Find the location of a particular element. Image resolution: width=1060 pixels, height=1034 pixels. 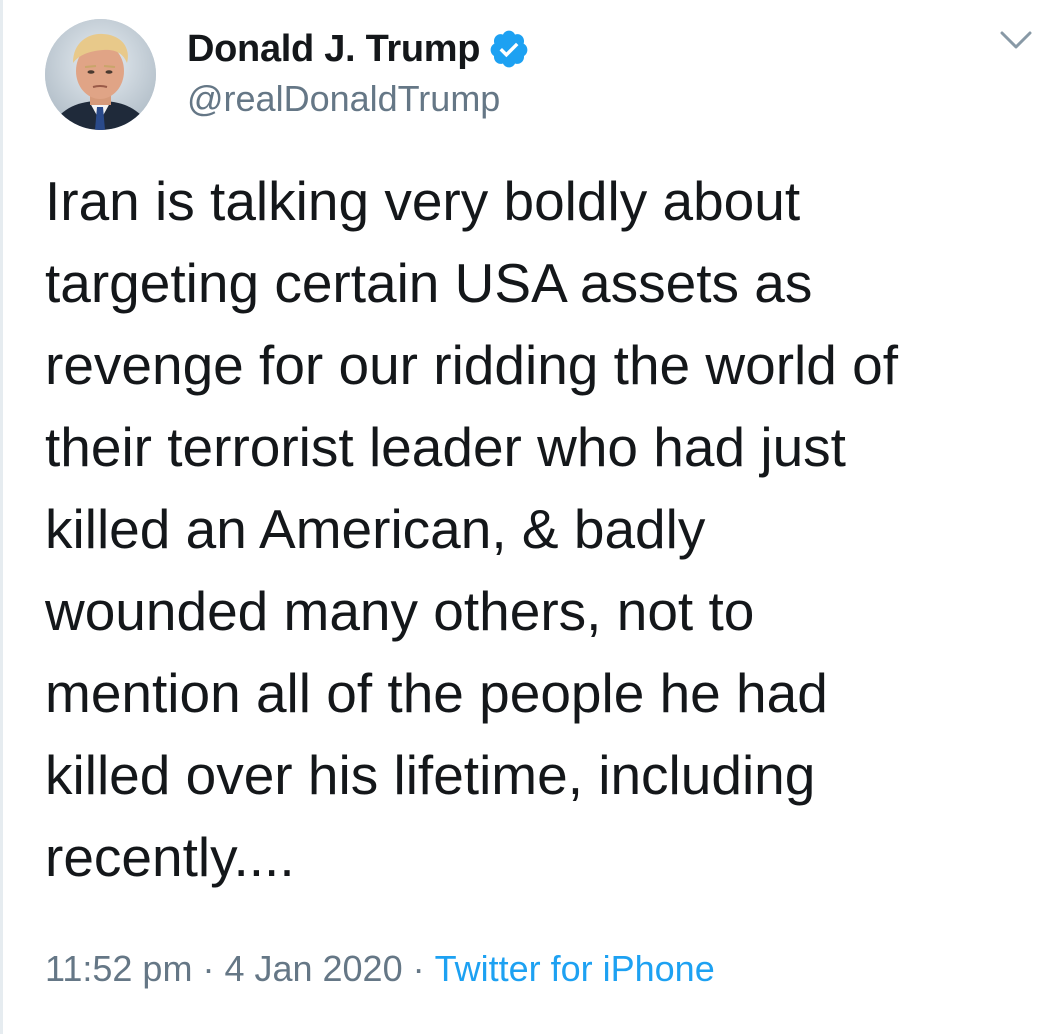

tweet-text-line: targeting certain USA assets as is located at coordinates (429, 283).